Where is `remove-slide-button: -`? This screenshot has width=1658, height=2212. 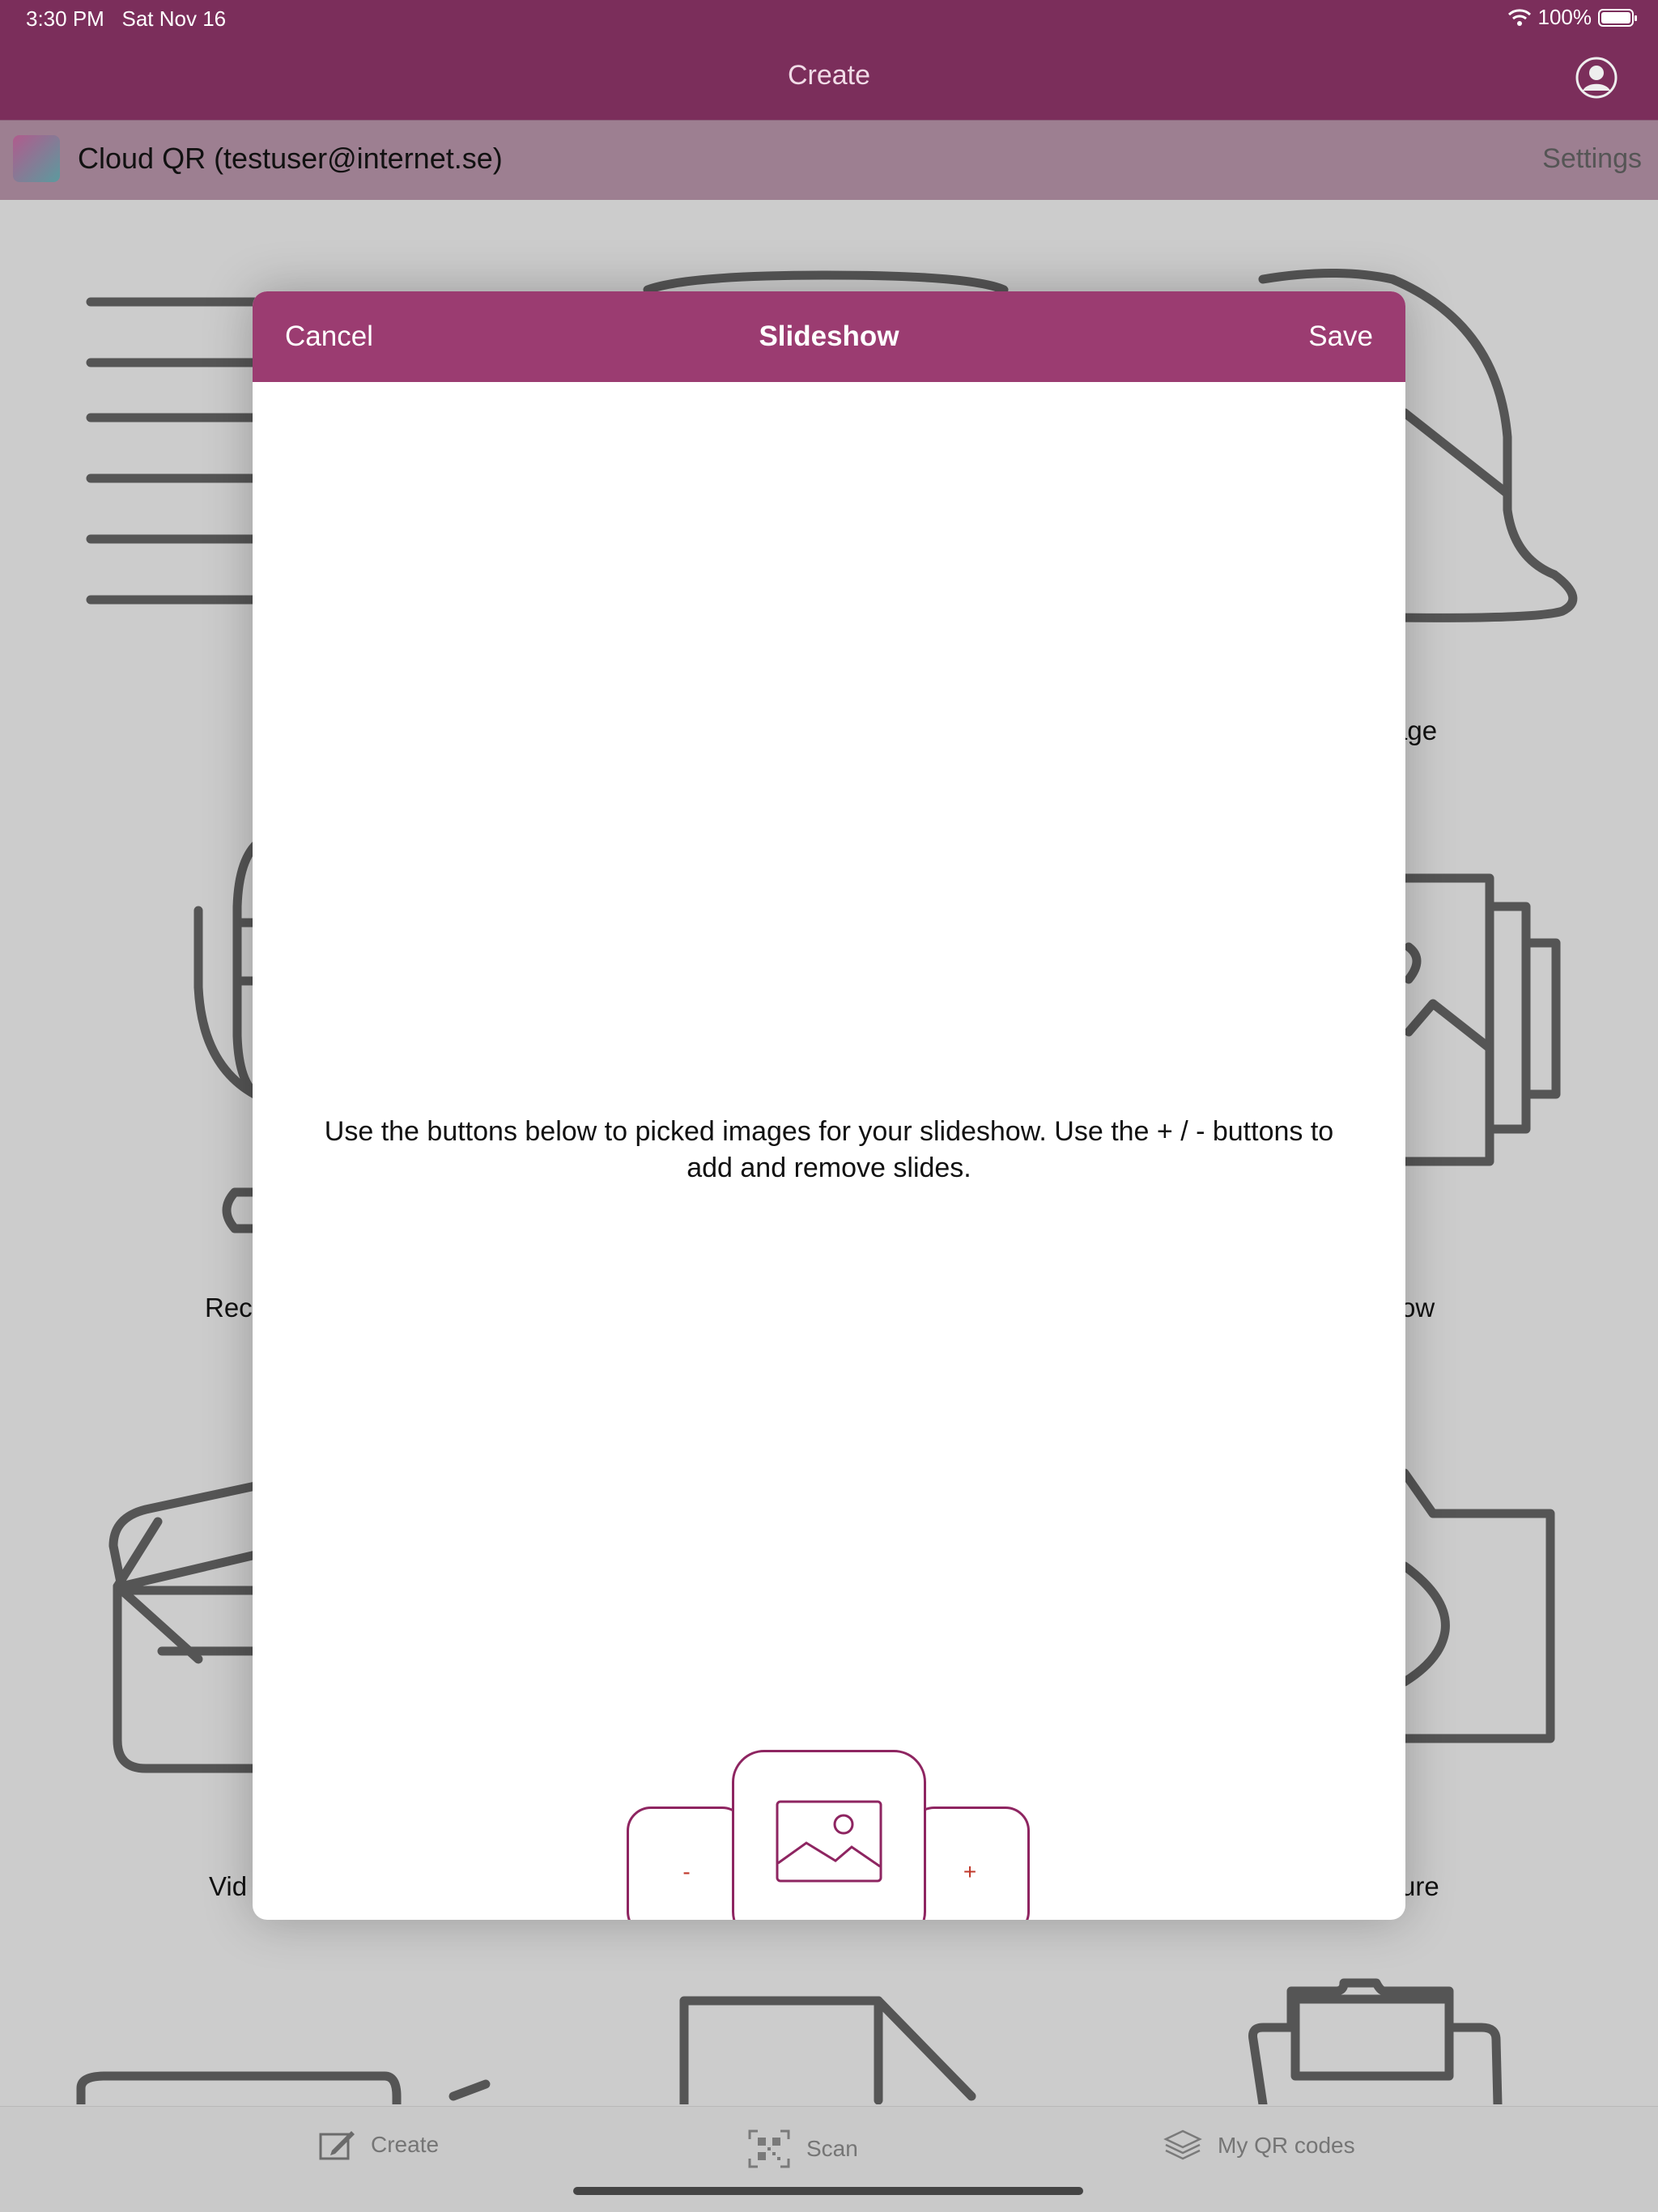
remove-slide-button: - is located at coordinates (686, 1863).